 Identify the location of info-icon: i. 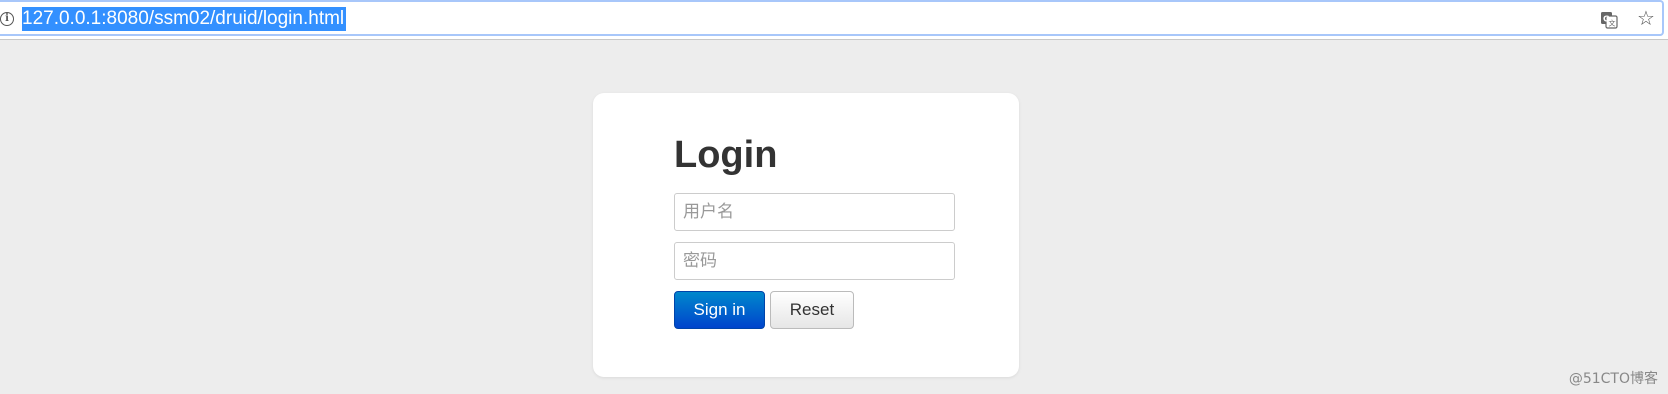
(7, 19).